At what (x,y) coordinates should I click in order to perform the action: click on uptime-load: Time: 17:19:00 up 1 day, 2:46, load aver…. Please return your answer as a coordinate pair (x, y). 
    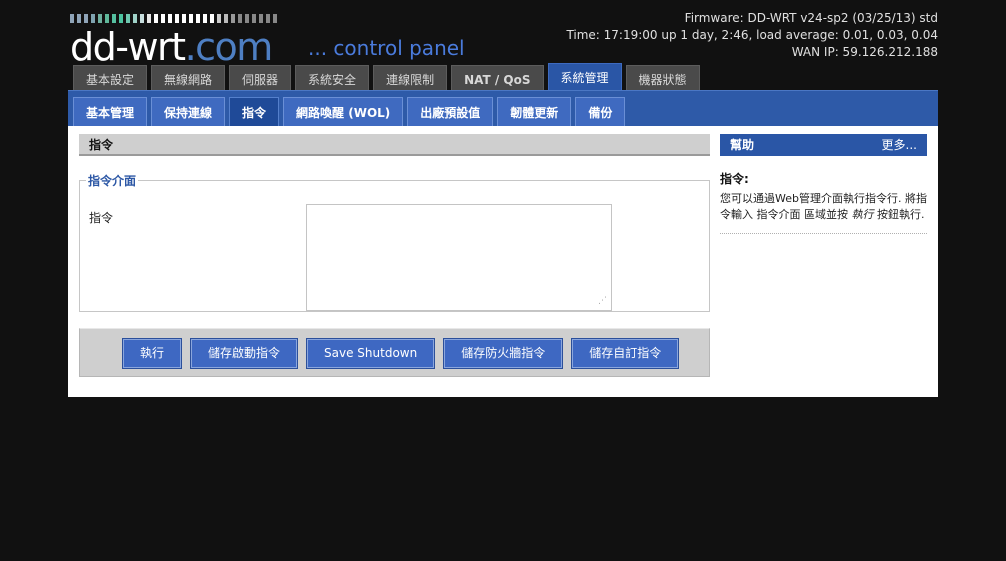
    Looking at the image, I should click on (752, 35).